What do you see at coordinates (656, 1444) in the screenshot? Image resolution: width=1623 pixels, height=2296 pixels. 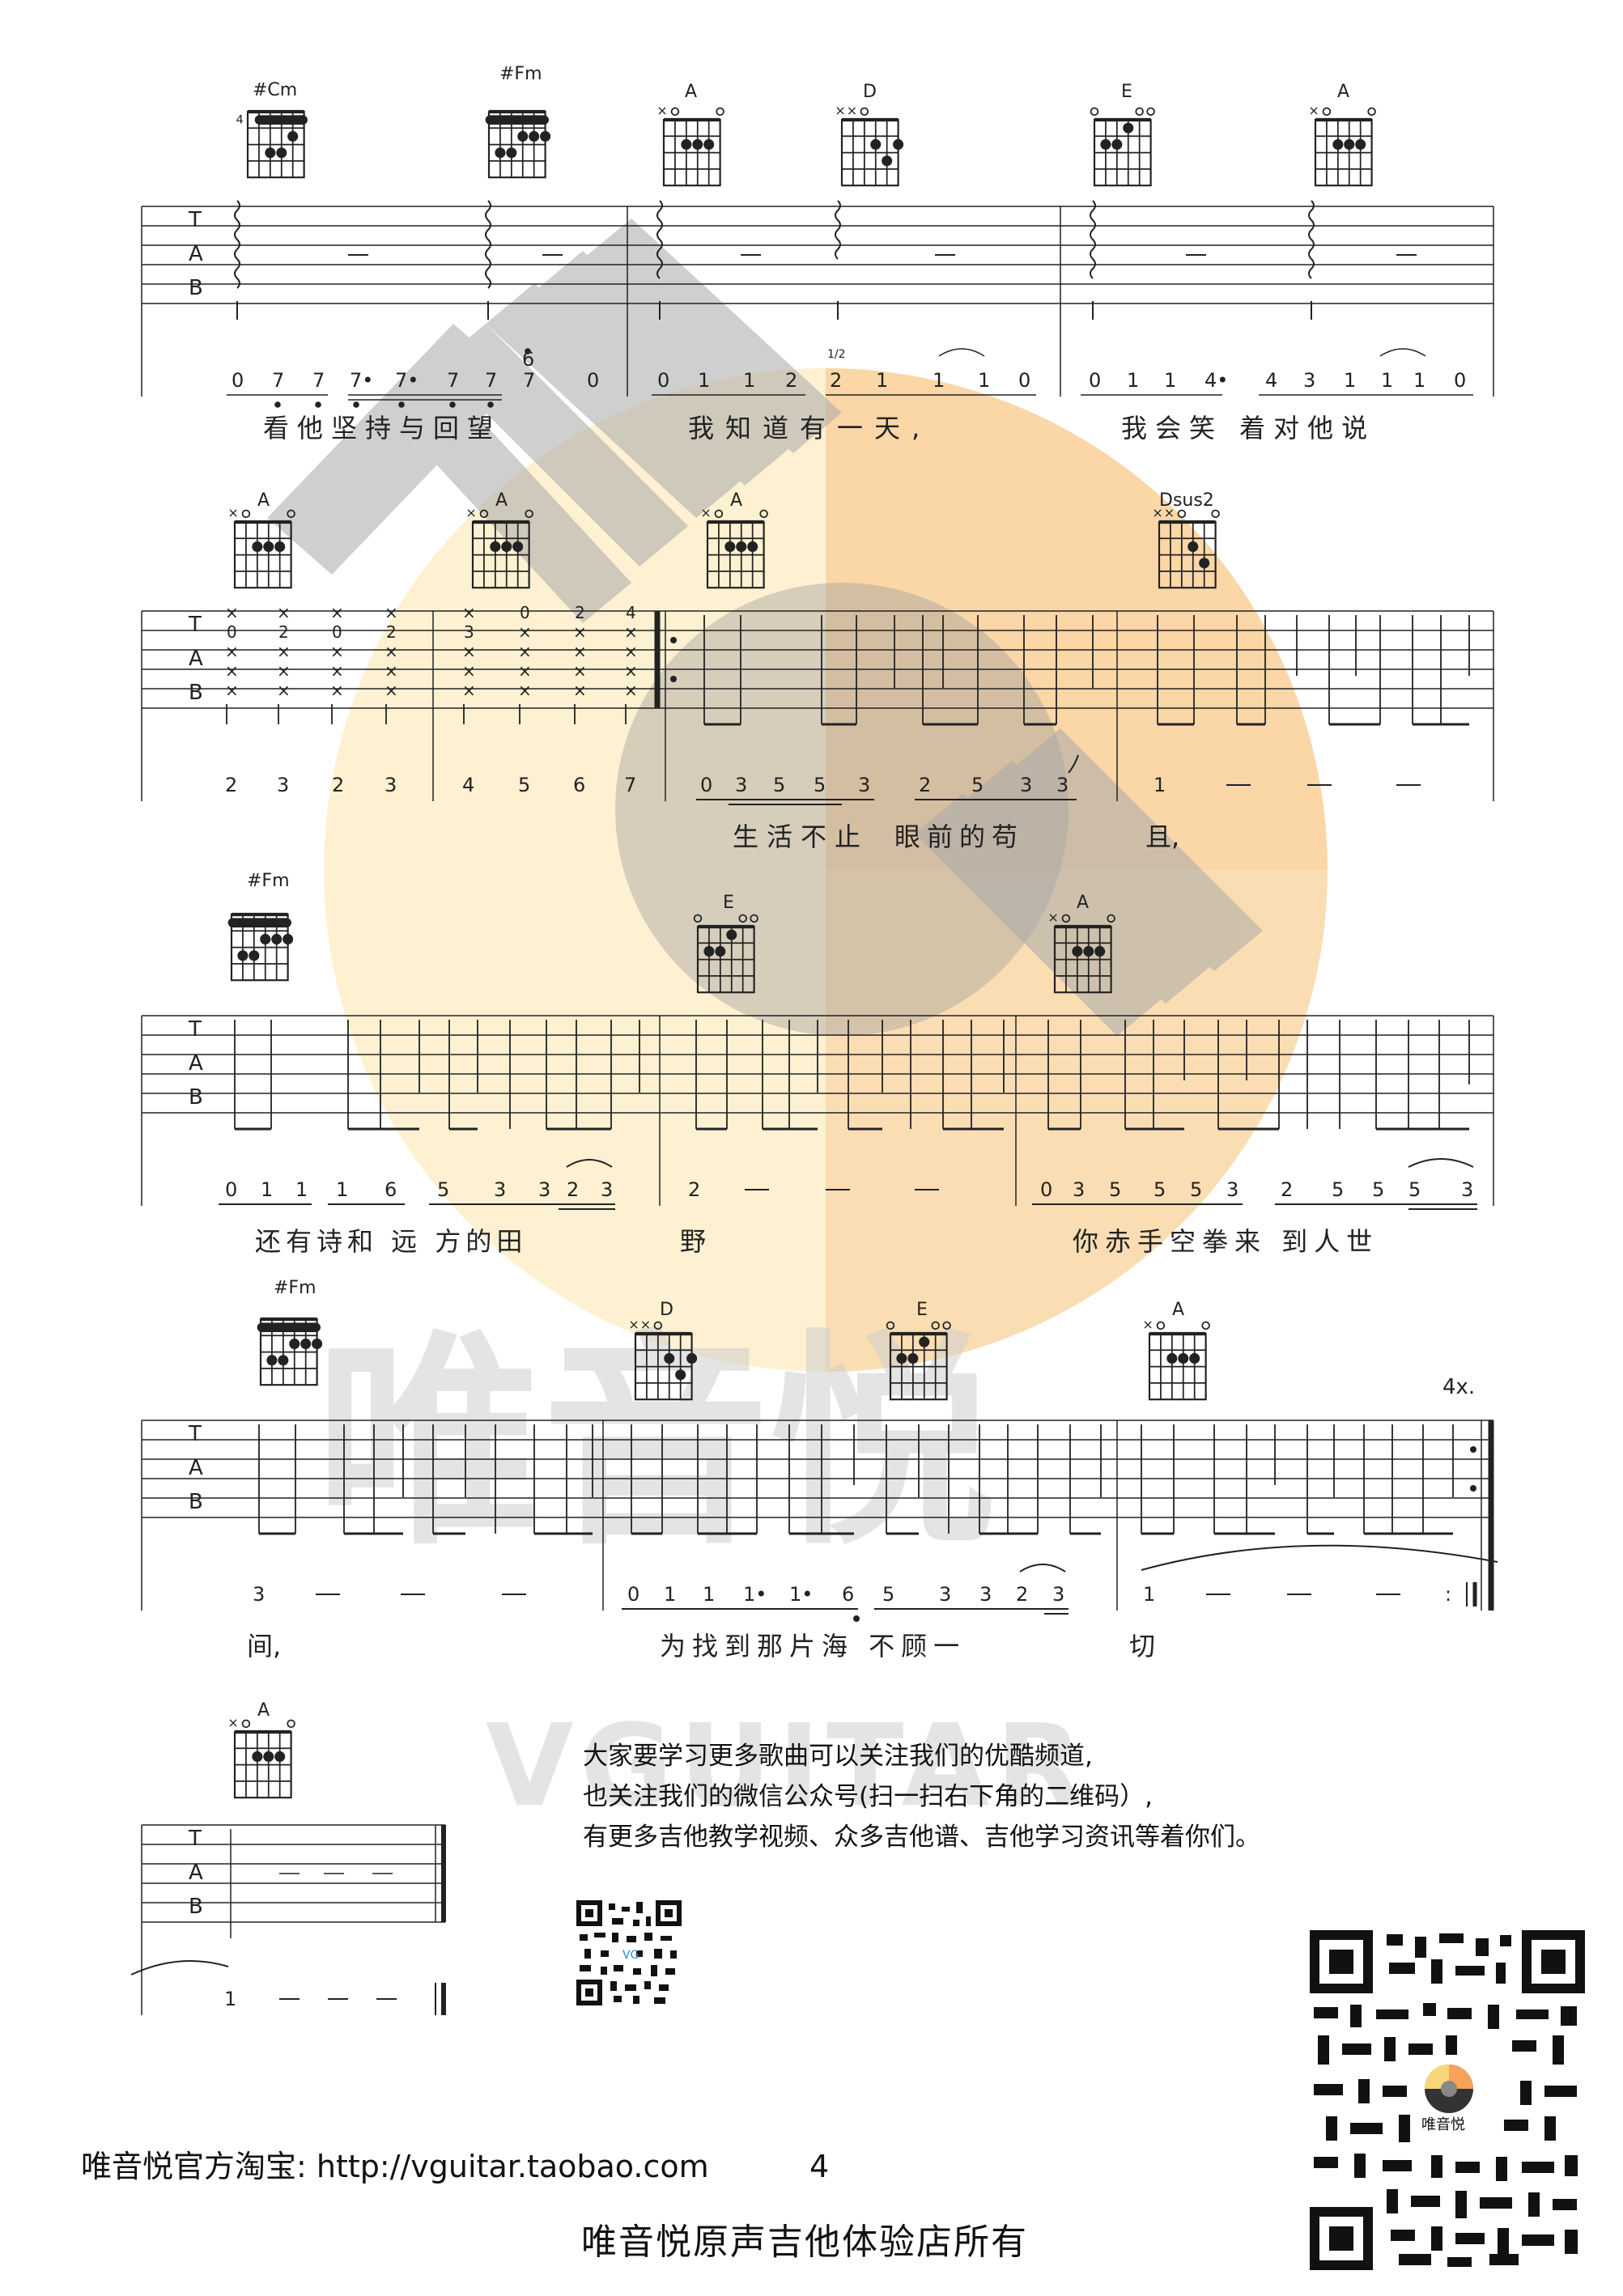 I see `watermark-brand-cn: 唯音悦` at bounding box center [656, 1444].